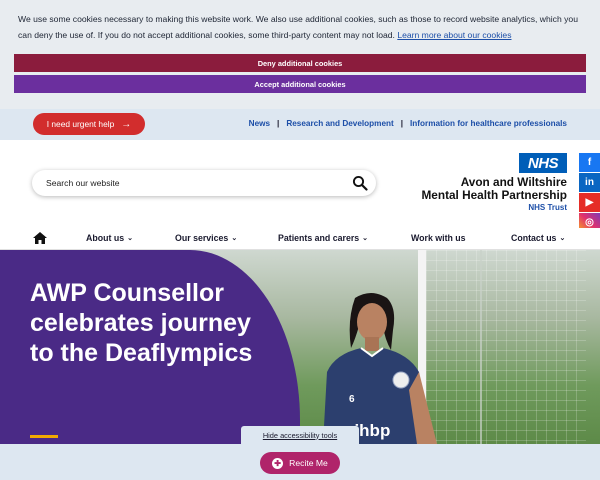 This screenshot has width=600, height=480. Describe the element at coordinates (202, 238) in the screenshot. I see `nav-label: Our services` at that location.